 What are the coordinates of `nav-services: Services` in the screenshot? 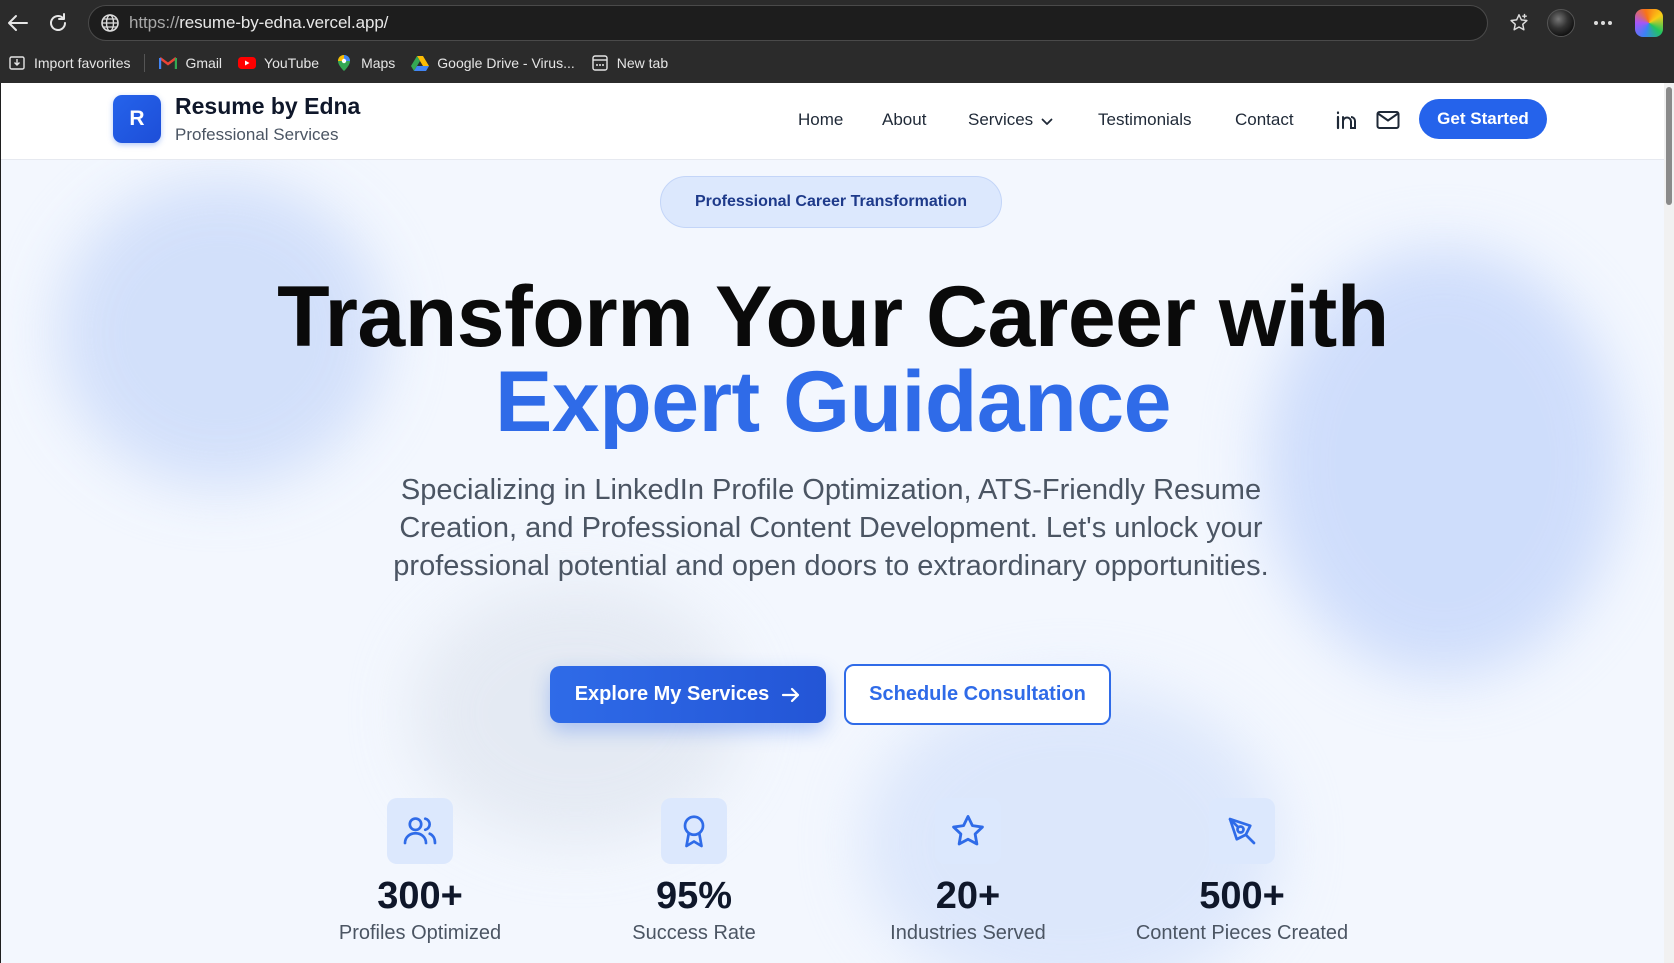 It's located at (1010, 120).